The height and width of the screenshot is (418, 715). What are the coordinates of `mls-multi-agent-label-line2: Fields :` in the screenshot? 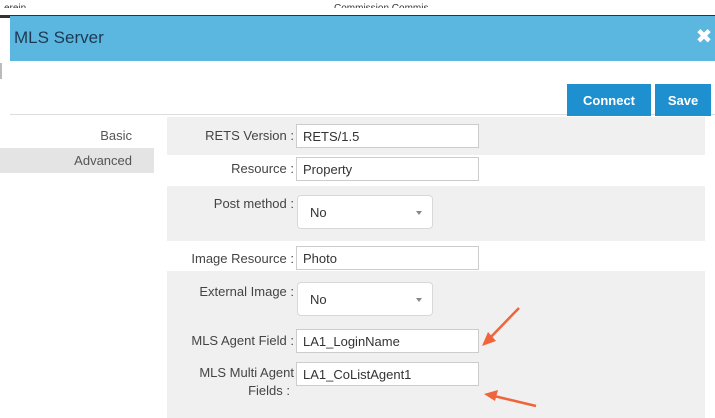 It's located at (269, 390).